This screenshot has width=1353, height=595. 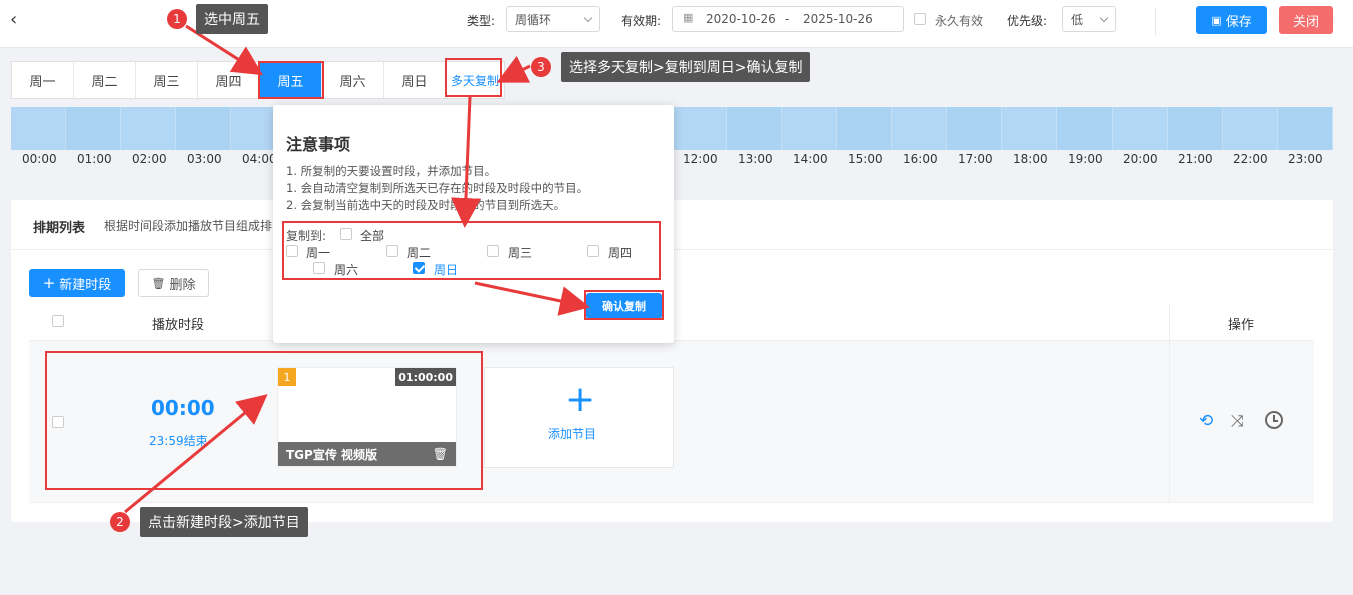 I want to click on schedule-description: 根据时间段添加播放节目组成排, so click(x=188, y=226).